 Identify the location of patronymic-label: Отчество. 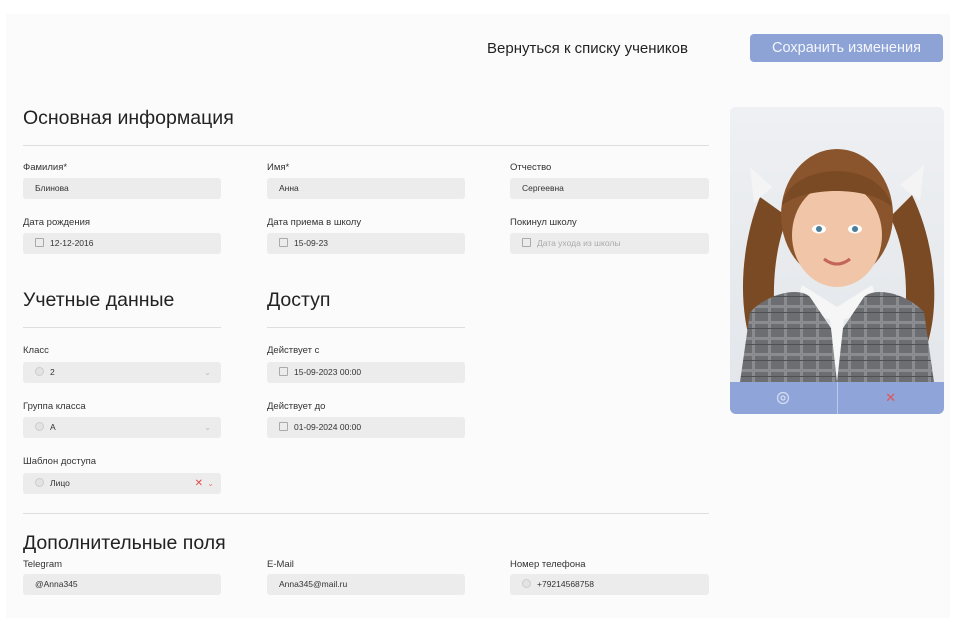
(531, 167).